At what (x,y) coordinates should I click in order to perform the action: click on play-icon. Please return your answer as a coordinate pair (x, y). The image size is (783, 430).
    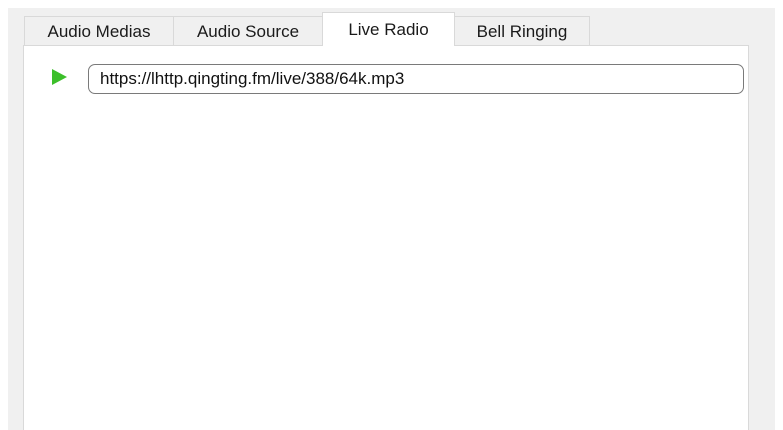
    Looking at the image, I should click on (59, 77).